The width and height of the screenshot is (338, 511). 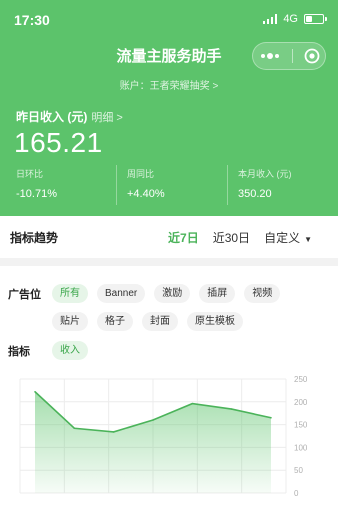 What do you see at coordinates (270, 19) in the screenshot?
I see `signal-icon` at bounding box center [270, 19].